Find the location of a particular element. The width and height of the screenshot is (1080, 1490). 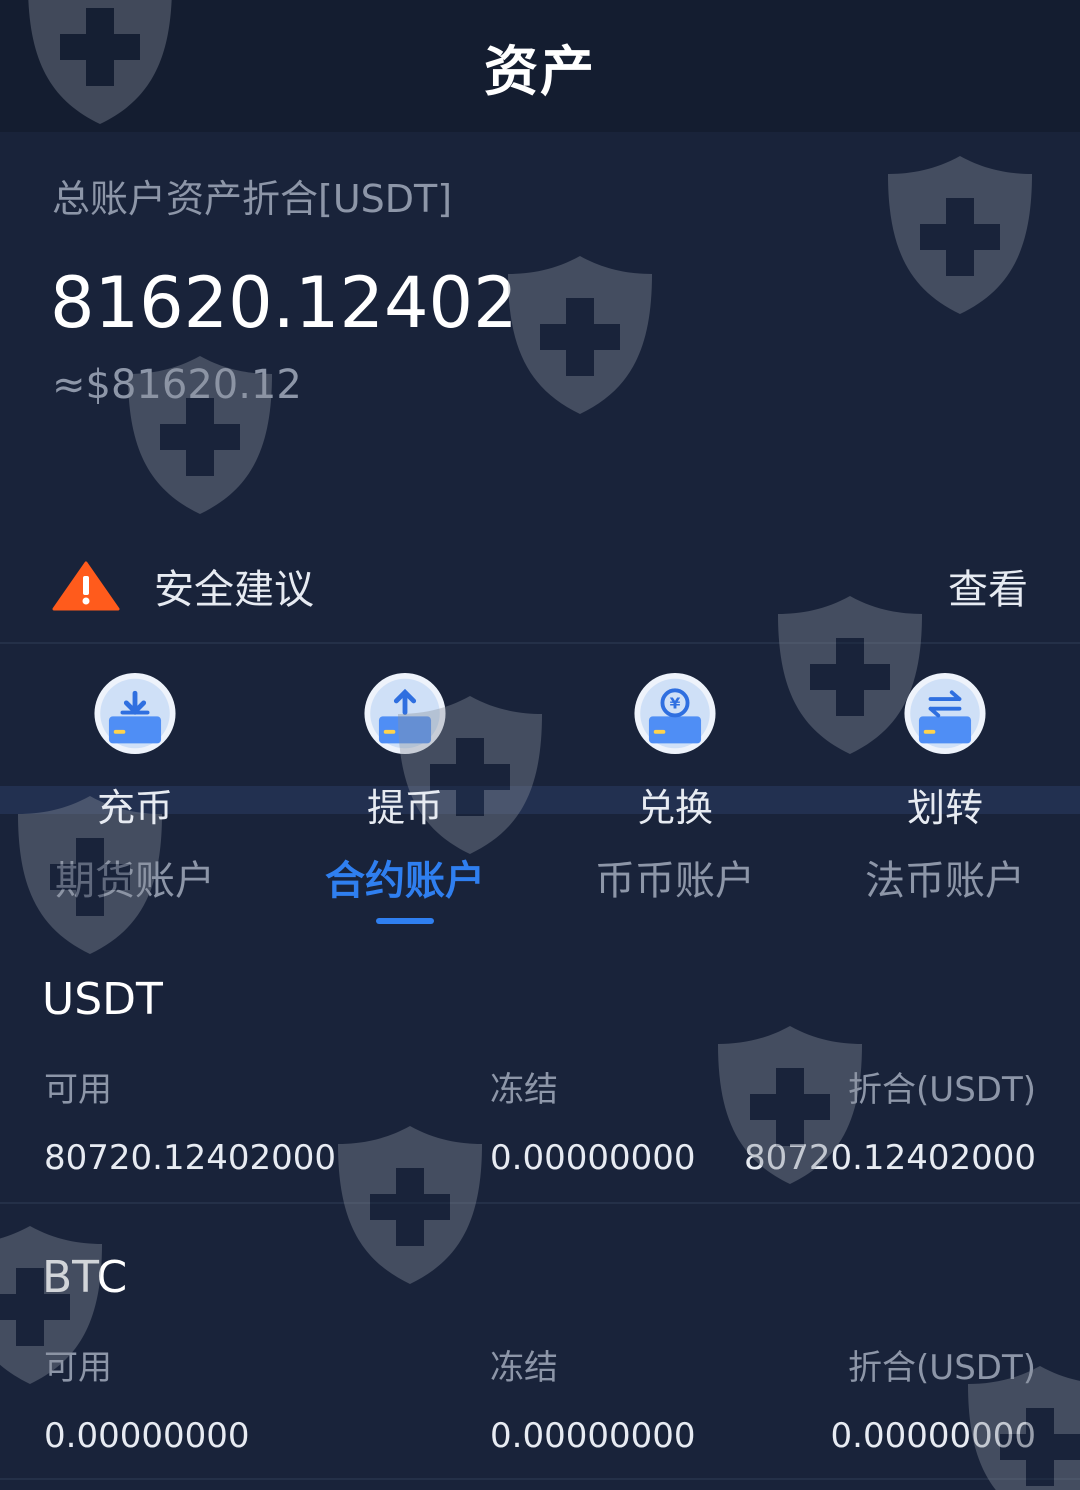

deposit-icon is located at coordinates (135, 713).